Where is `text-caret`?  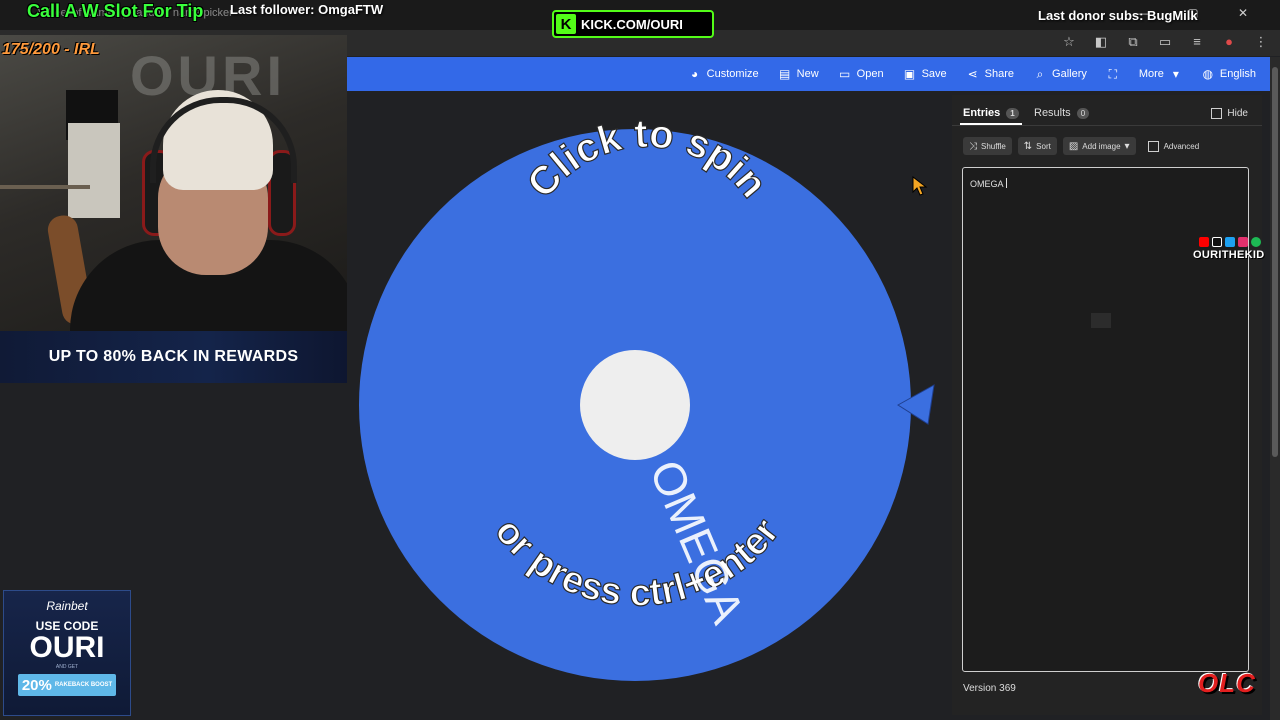 text-caret is located at coordinates (1006, 183).